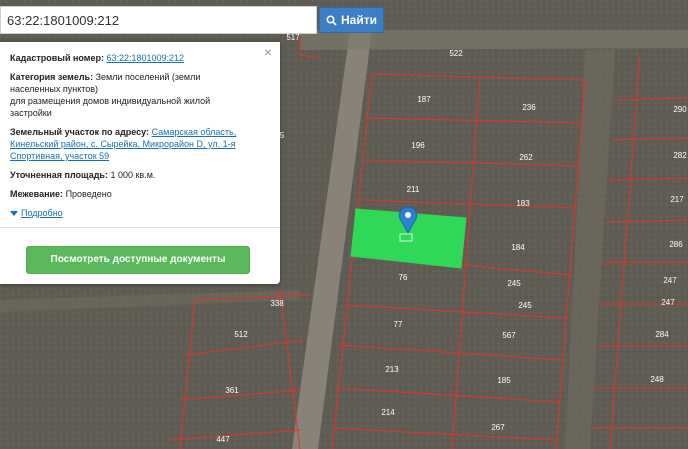 The height and width of the screenshot is (449, 688). Describe the element at coordinates (392, 369) in the screenshot. I see `plot-number-label: 213` at that location.